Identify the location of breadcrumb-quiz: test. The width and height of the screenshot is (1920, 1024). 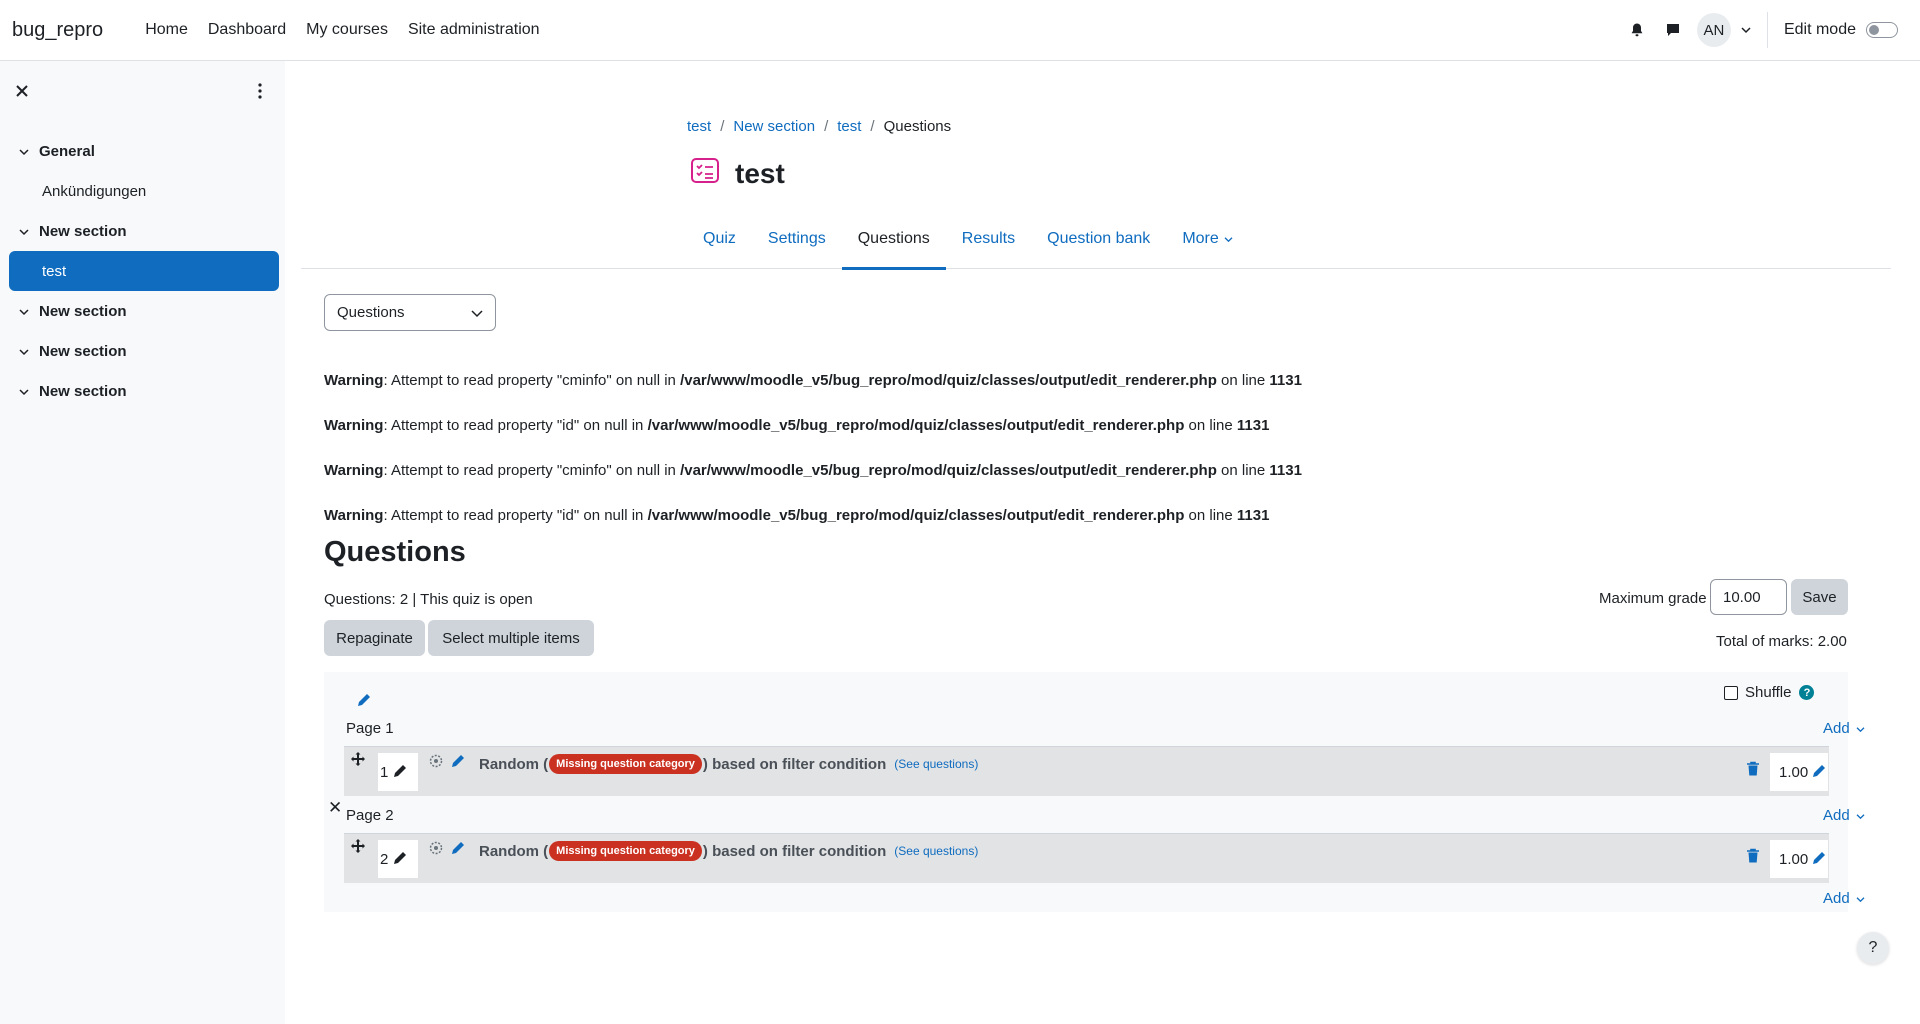
(849, 126).